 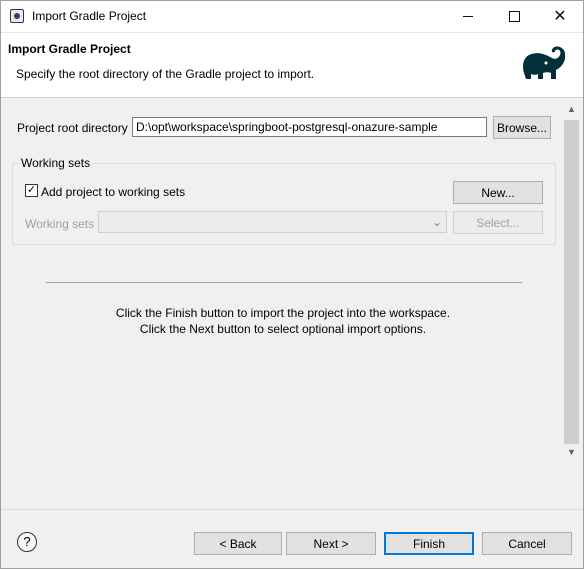 I want to click on add-to-working-sets-checkbox: ✓, so click(x=31, y=190).